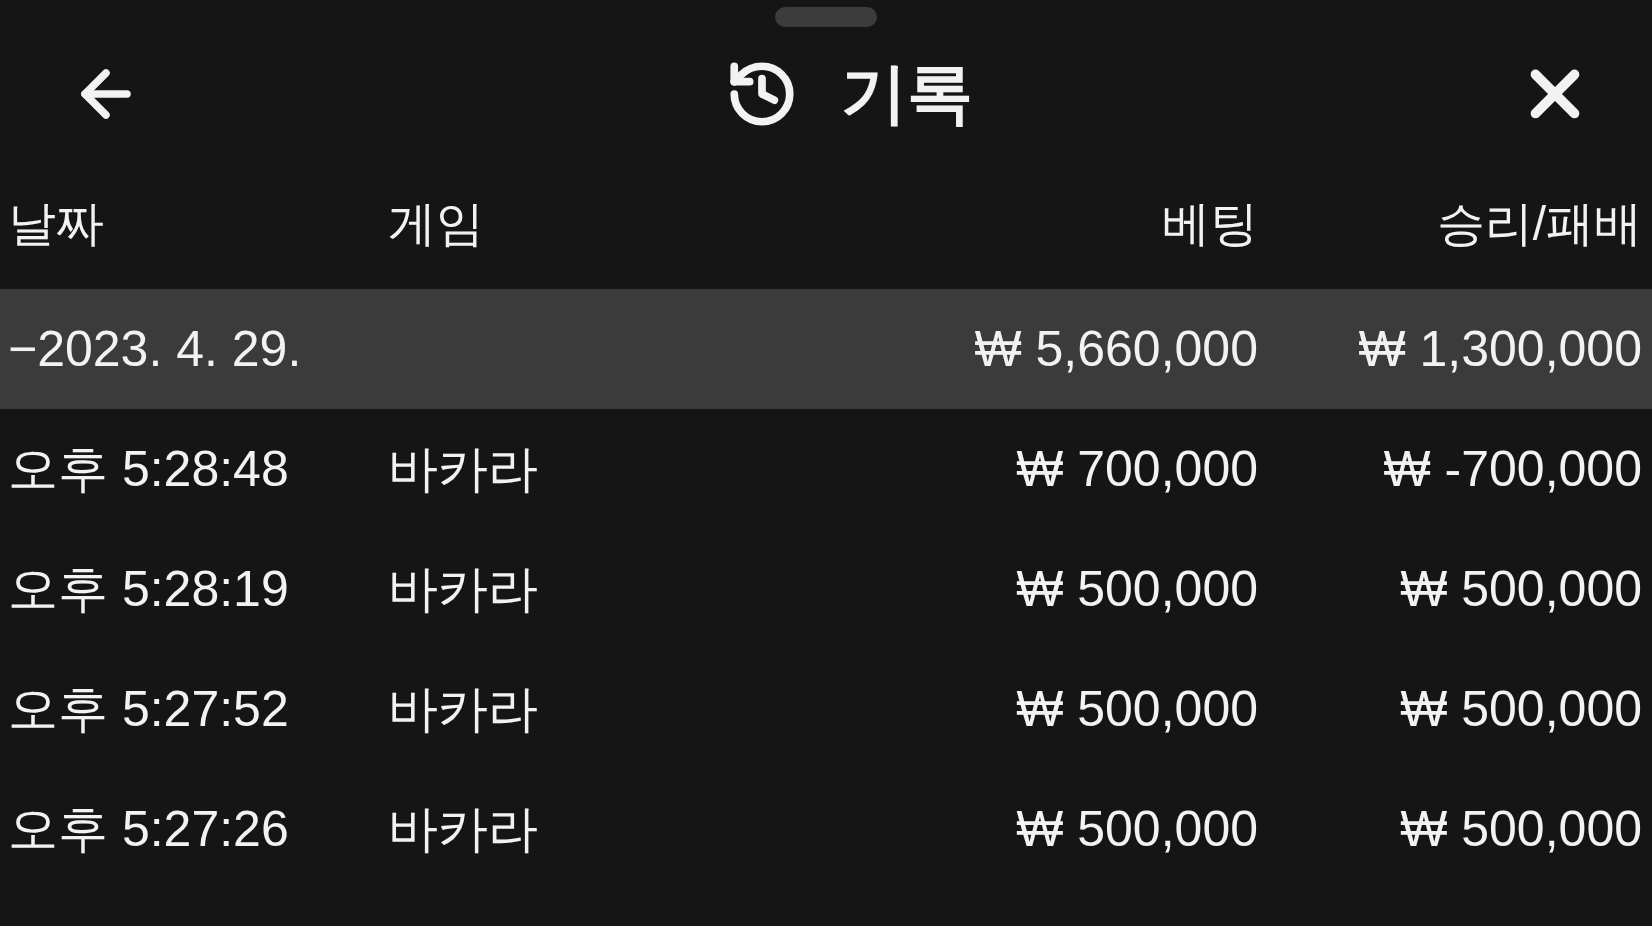 The height and width of the screenshot is (926, 1652). Describe the element at coordinates (1115, 349) in the screenshot. I see `bet-cell-text: ₩ 5,660,000` at that location.